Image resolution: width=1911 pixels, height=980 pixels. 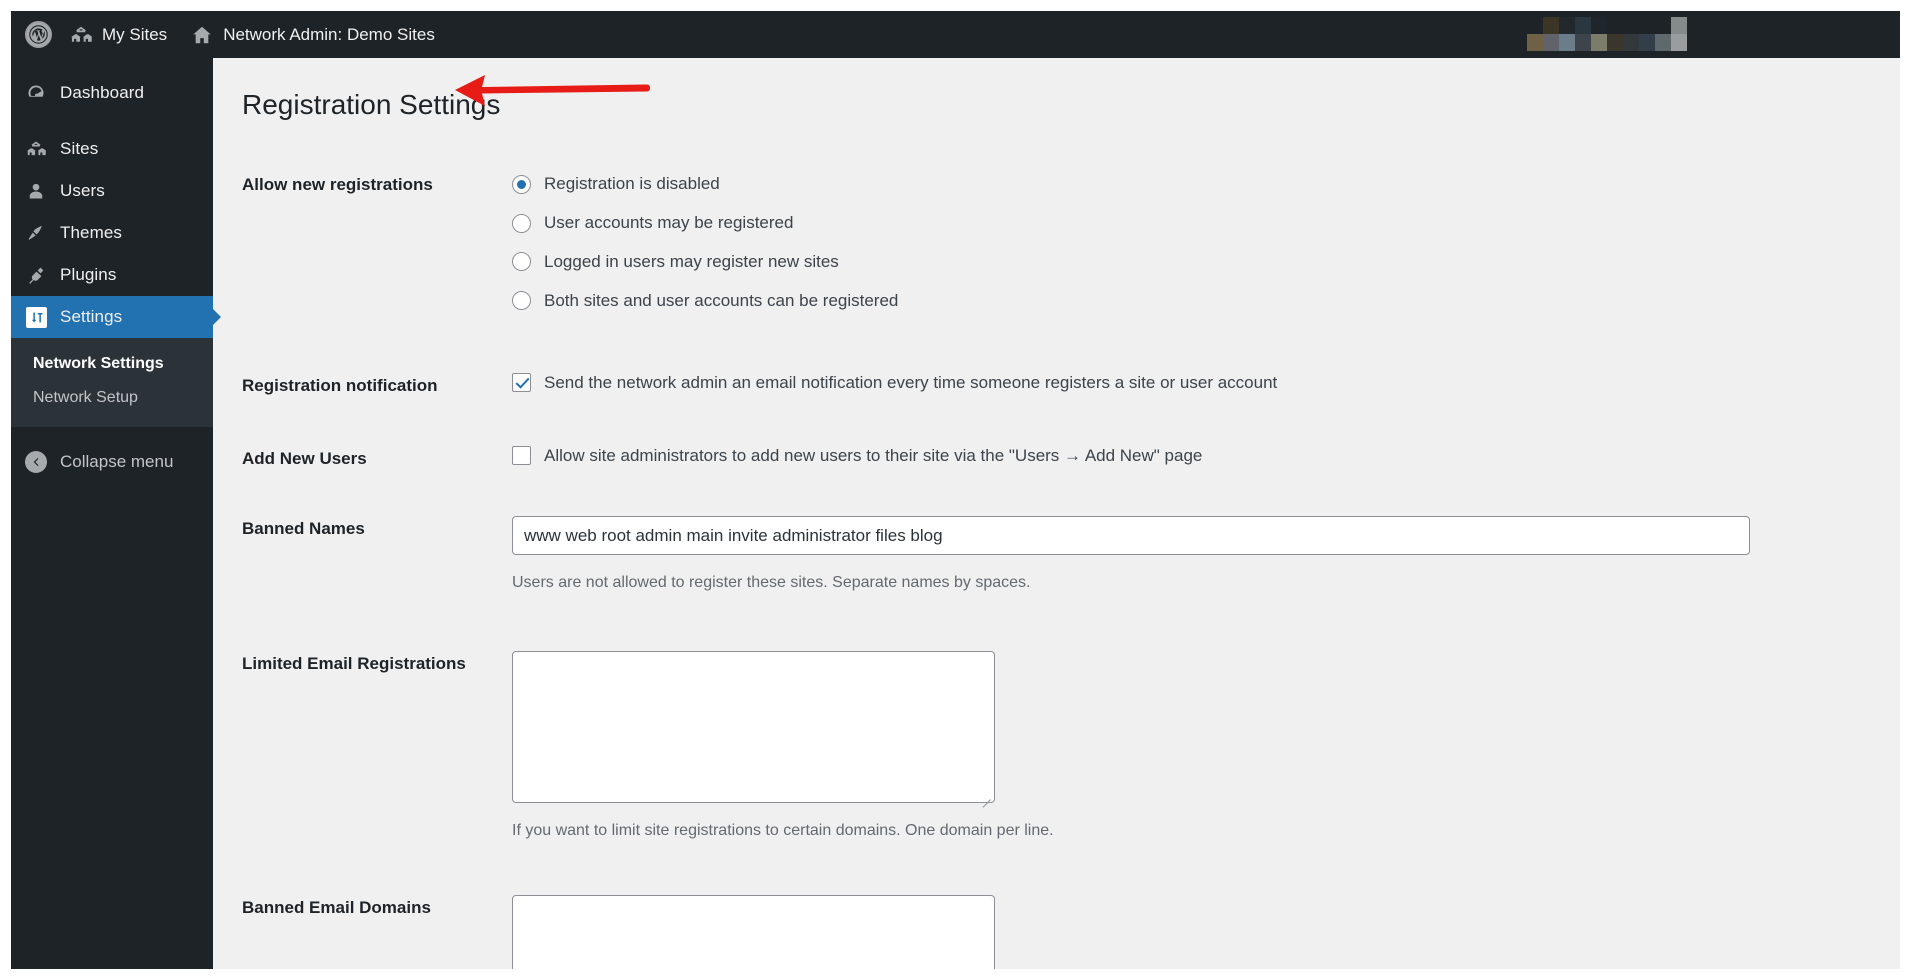 I want to click on themes-icon, so click(x=36, y=233).